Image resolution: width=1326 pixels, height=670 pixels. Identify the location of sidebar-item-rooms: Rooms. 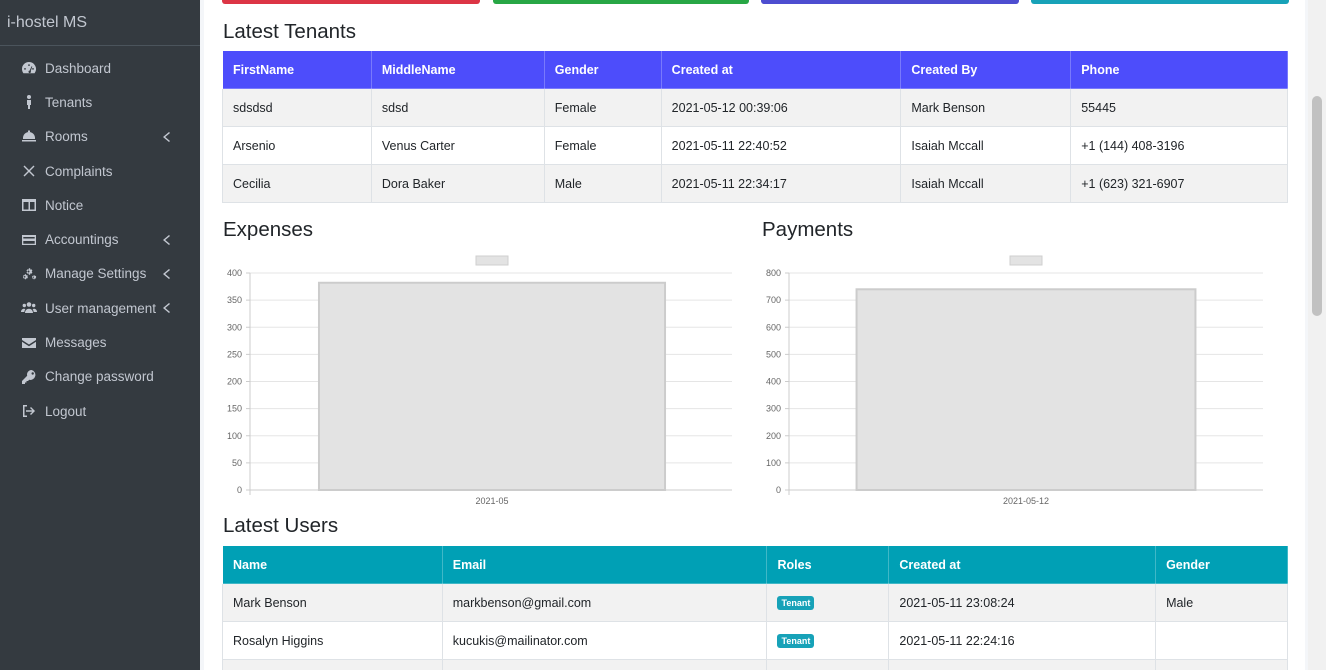
(100, 137).